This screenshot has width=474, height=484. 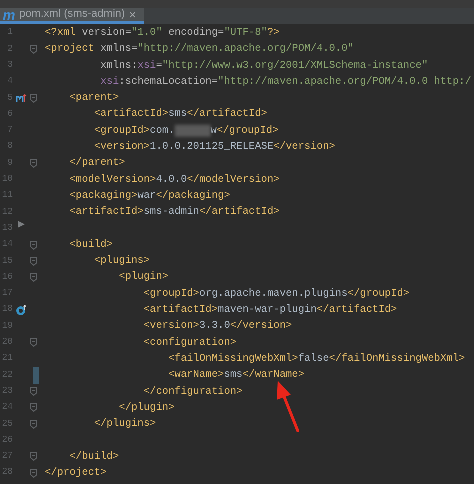 I want to click on code-line: <warName>sms</warName>, so click(x=236, y=376).